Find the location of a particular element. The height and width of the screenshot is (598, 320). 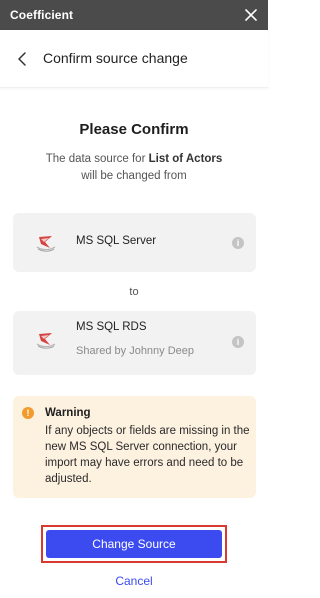

description-dataset-name: List of Actors is located at coordinates (185, 159).